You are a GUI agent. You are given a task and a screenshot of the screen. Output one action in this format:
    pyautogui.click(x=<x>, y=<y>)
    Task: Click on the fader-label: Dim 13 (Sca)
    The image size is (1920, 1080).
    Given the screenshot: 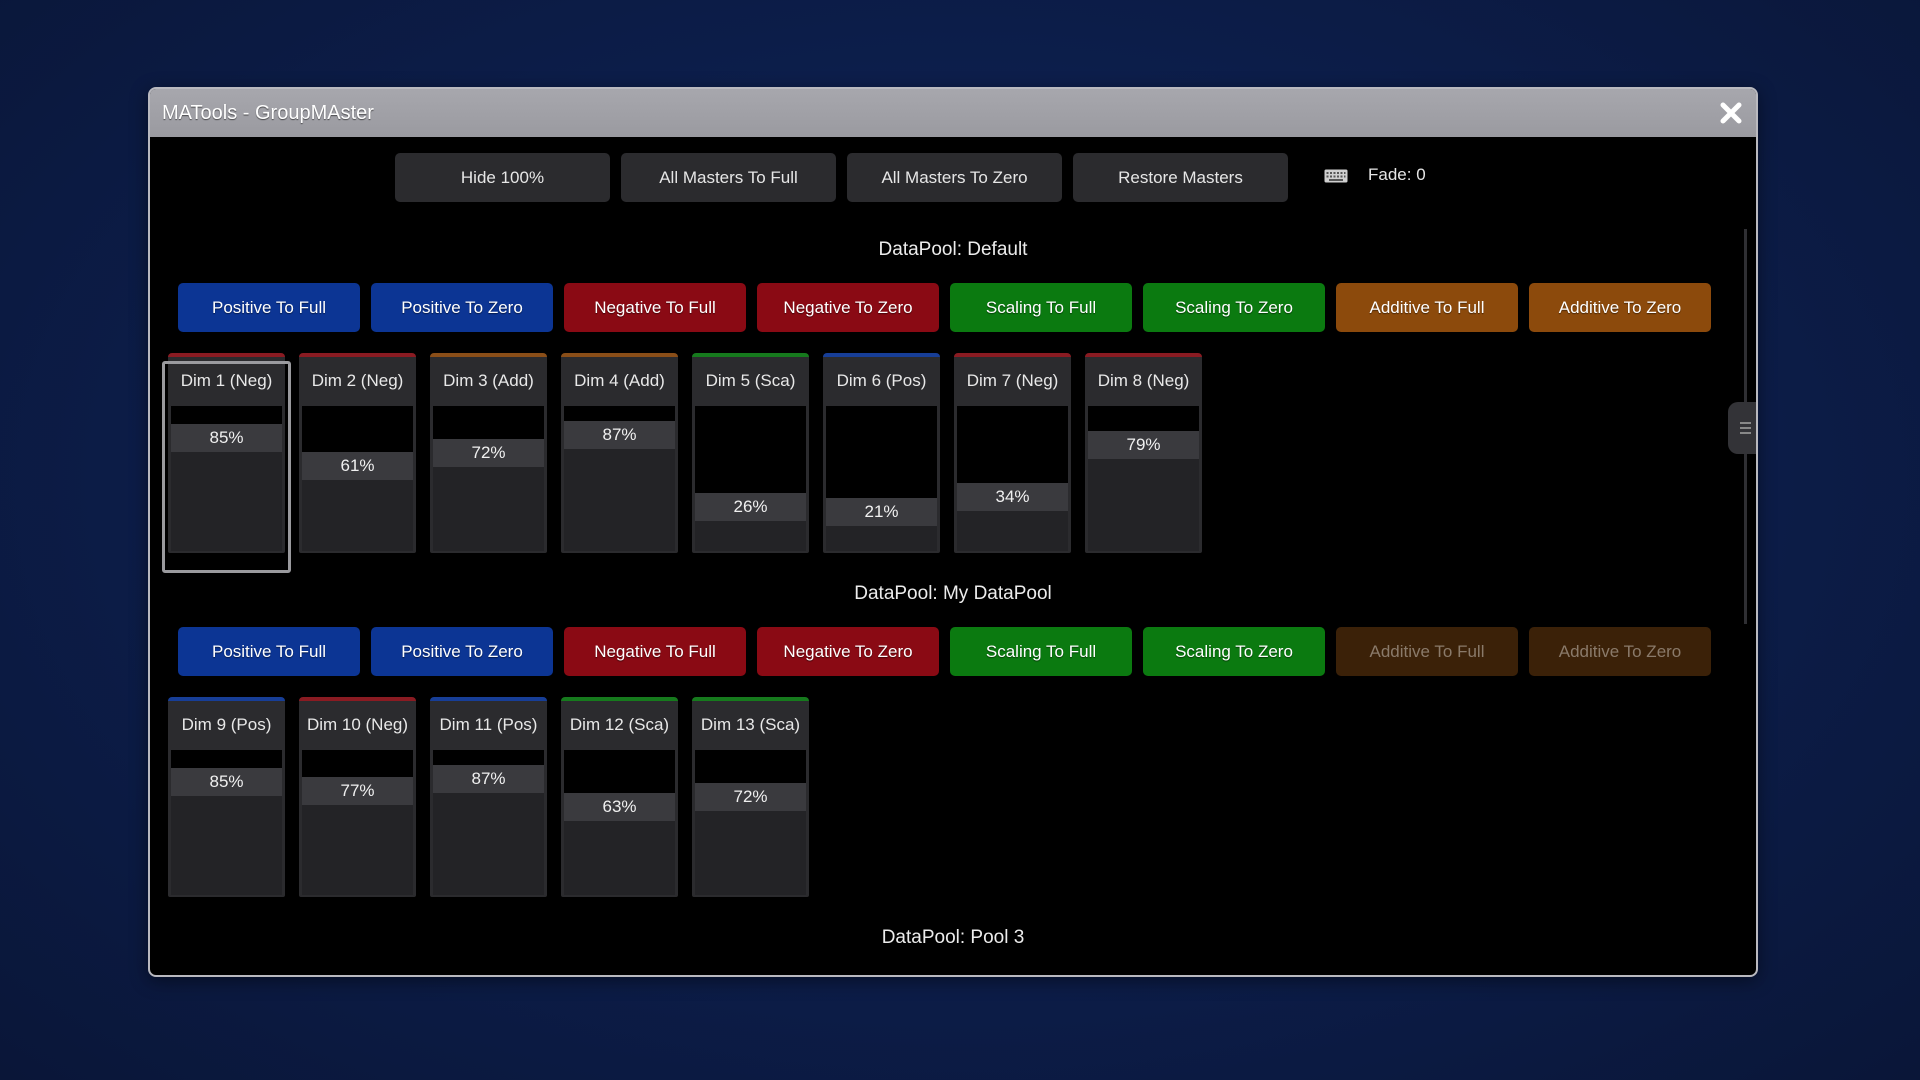 What is the action you would take?
    pyautogui.click(x=750, y=725)
    